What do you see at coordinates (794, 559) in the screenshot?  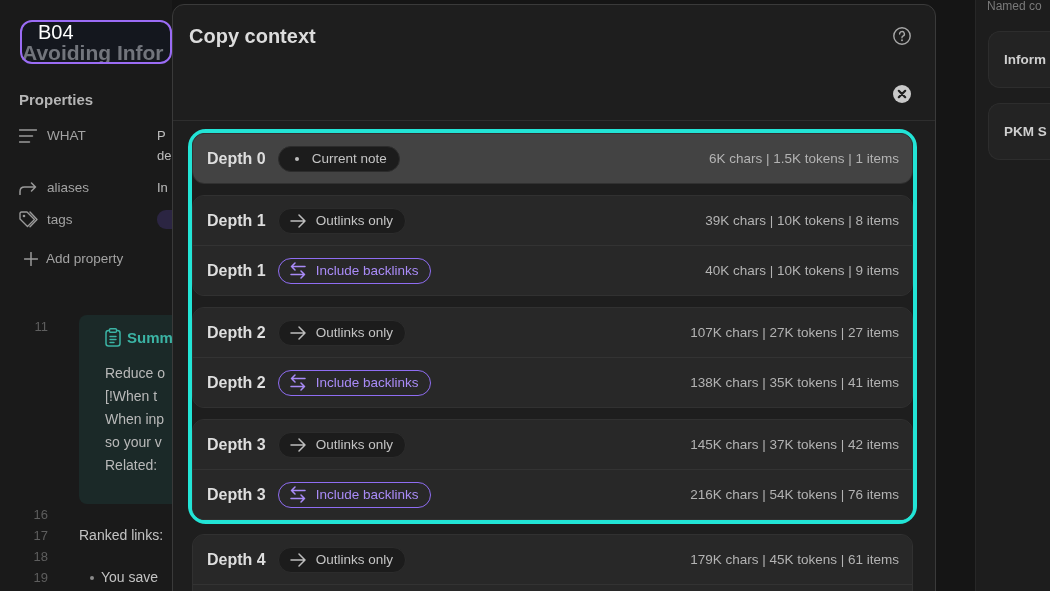 I see `size-stats: 179K chars | 45K tokens | 61 items` at bounding box center [794, 559].